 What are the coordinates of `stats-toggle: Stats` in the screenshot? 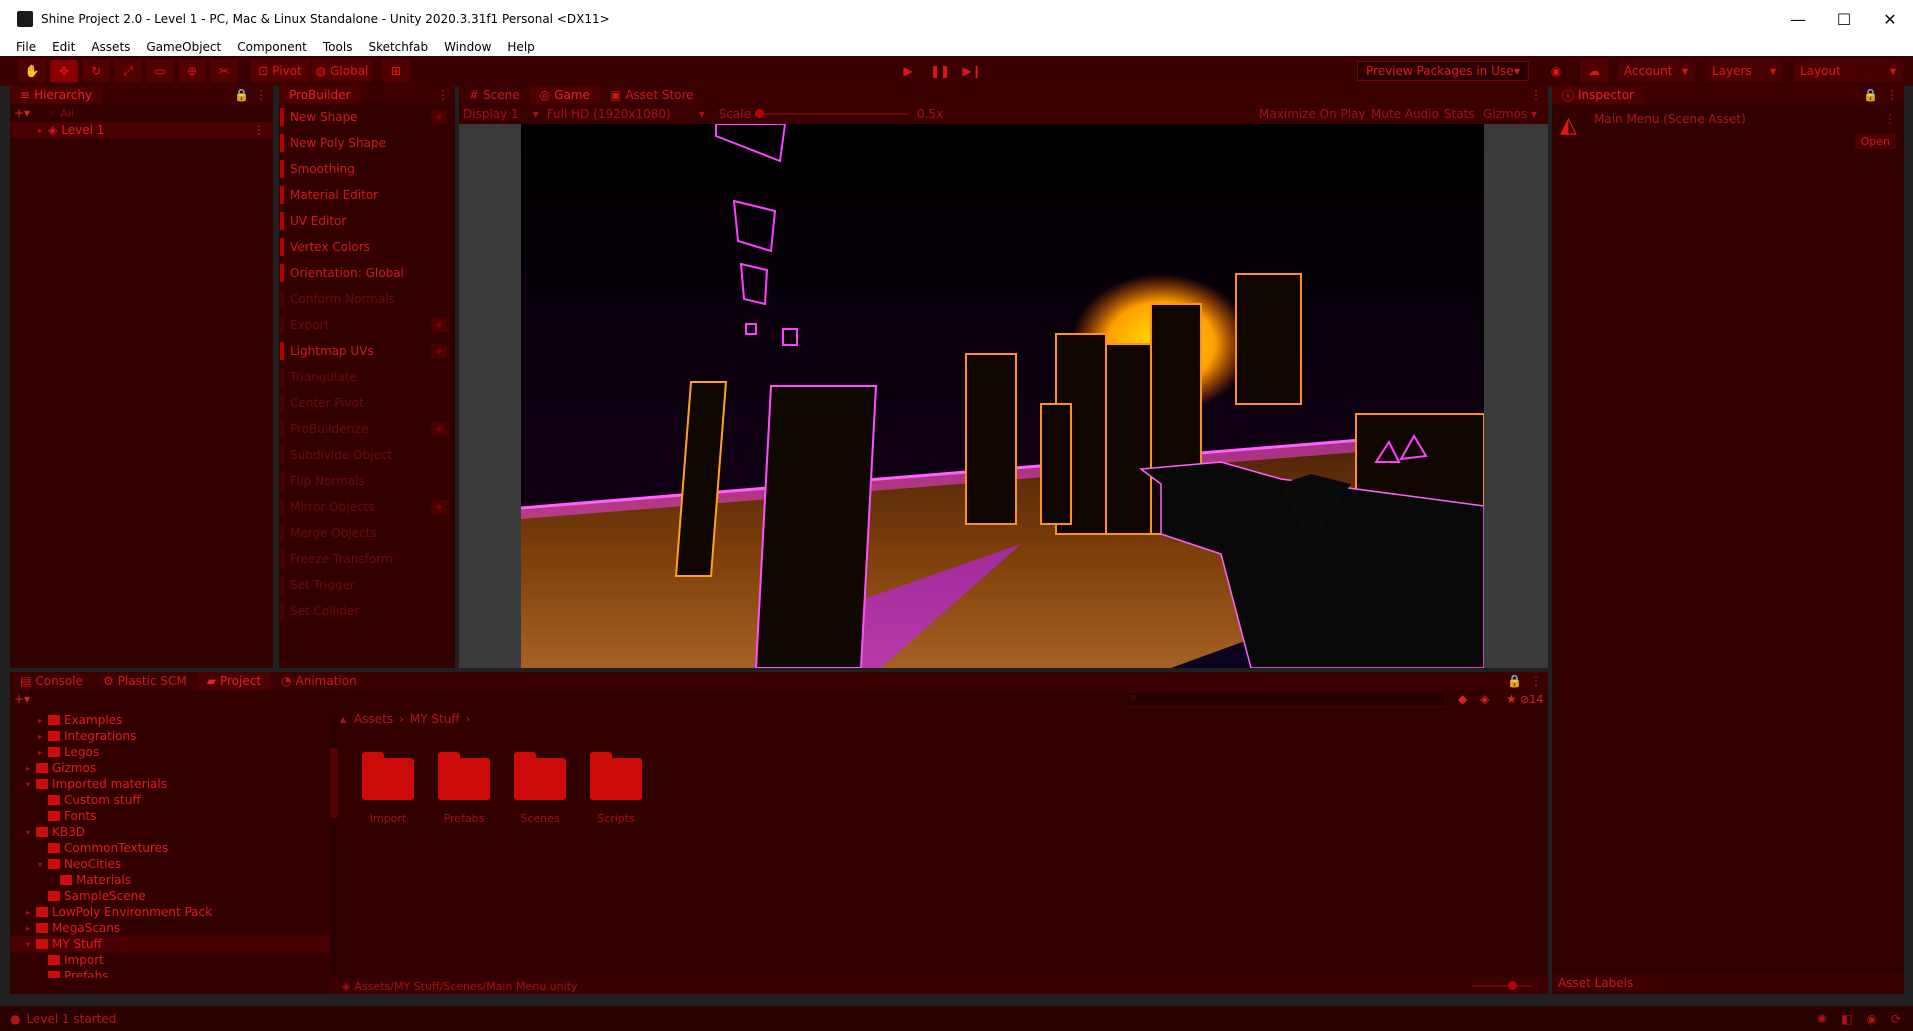 It's located at (1459, 114).